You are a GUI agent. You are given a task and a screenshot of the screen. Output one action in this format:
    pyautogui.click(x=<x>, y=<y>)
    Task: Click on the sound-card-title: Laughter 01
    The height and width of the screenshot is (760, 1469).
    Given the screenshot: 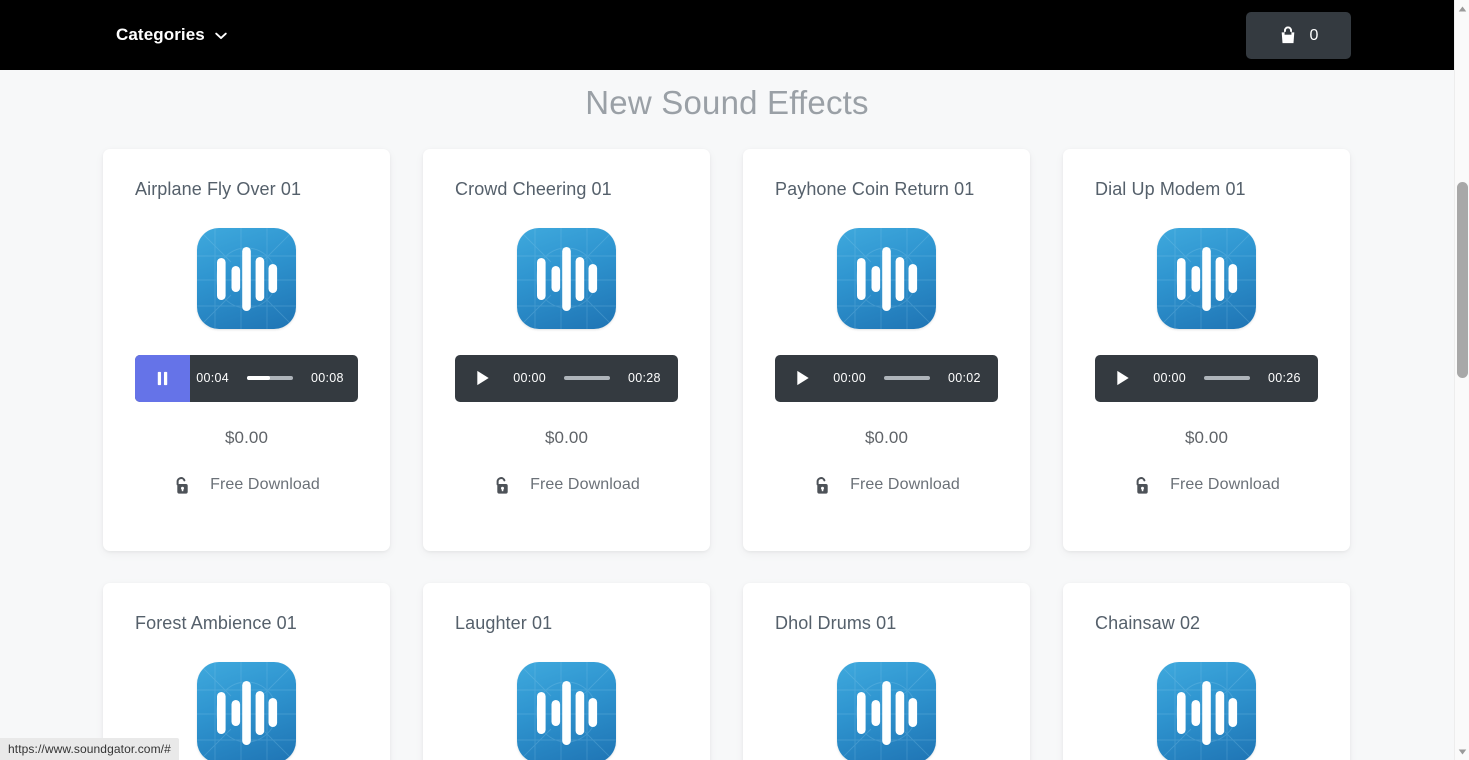 What is the action you would take?
    pyautogui.click(x=504, y=622)
    